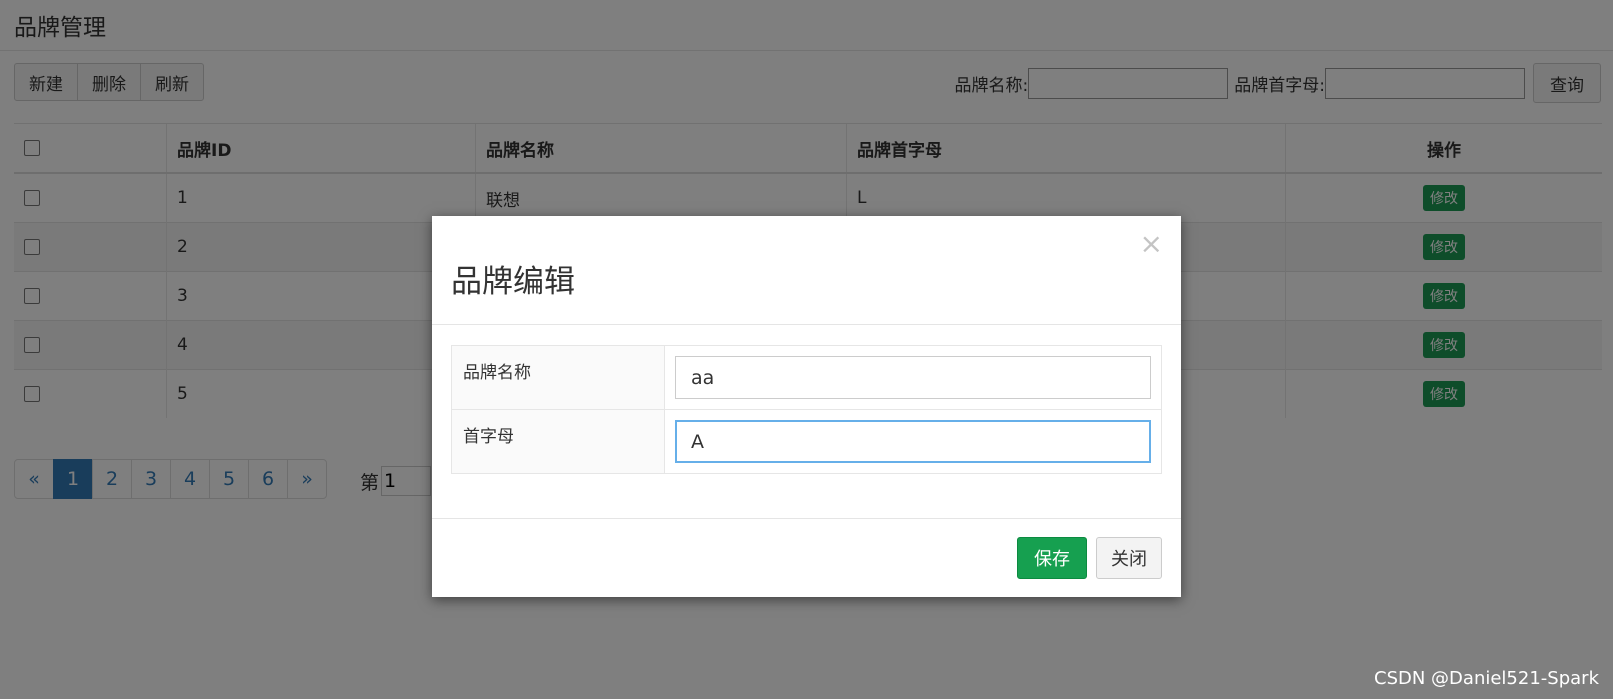  Describe the element at coordinates (1129, 558) in the screenshot. I see `close-button: 关闭` at that location.